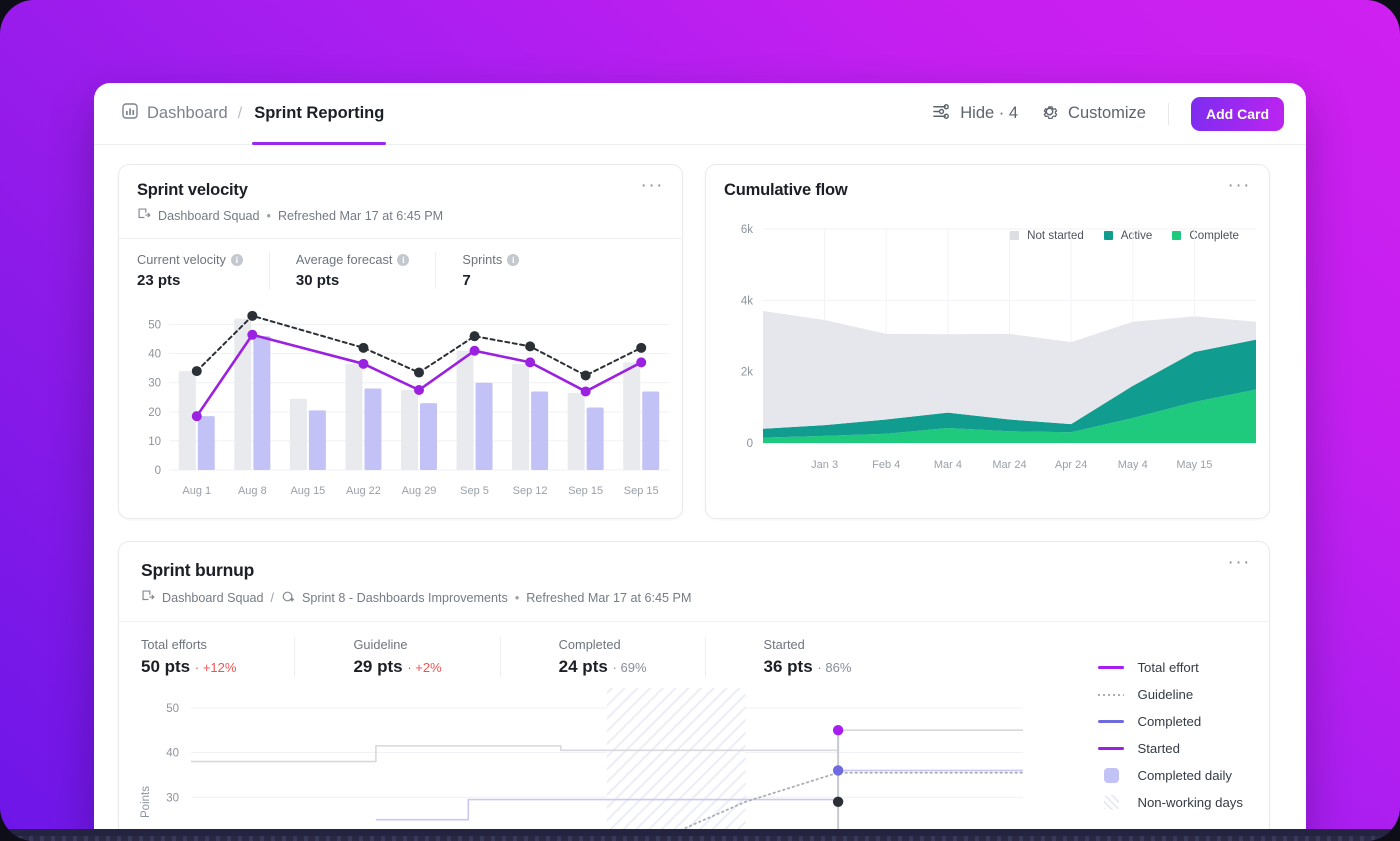 Image resolution: width=1400 pixels, height=841 pixels. I want to click on breadcrumb: Dashboard / Sprint Reporting, so click(254, 114).